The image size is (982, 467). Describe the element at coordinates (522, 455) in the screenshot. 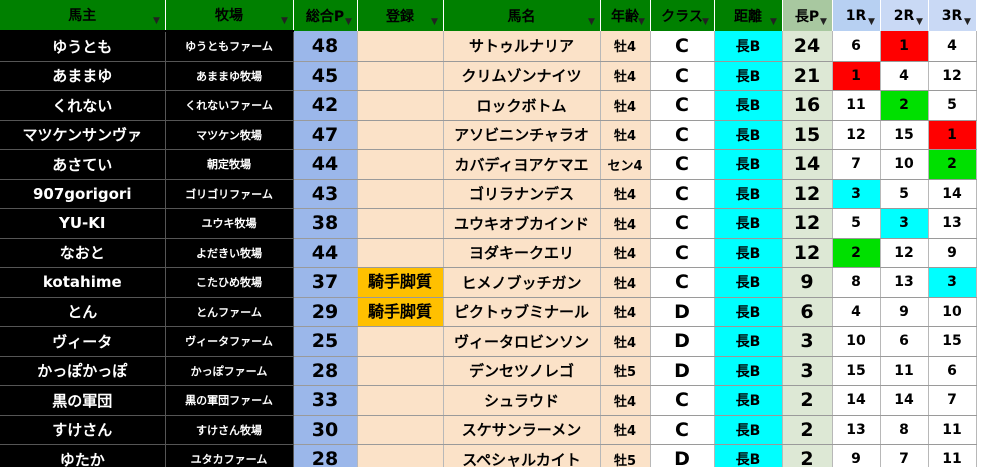

I see `horse-name-cell: スペシャルカイト` at that location.